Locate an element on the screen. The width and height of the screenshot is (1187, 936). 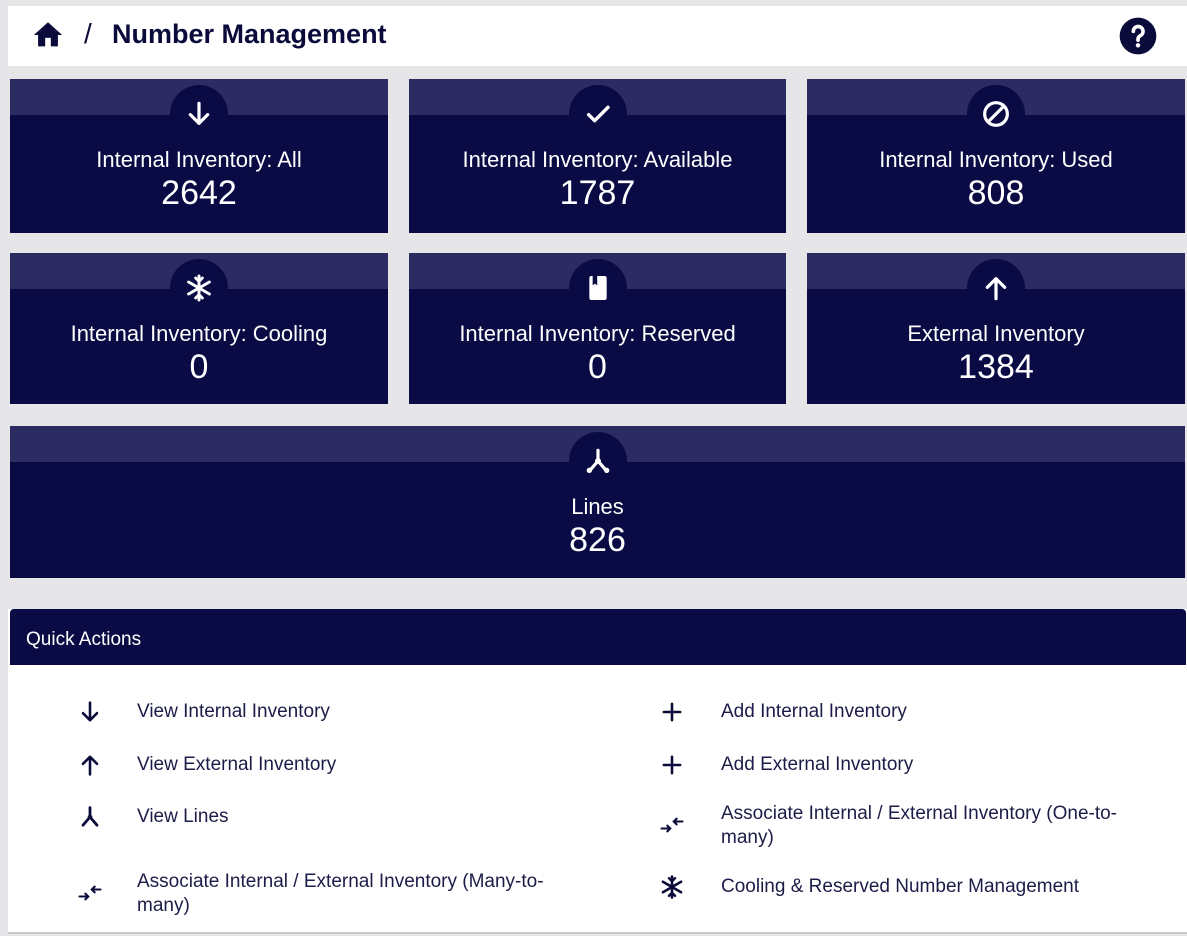
card-value: 1384 is located at coordinates (996, 367).